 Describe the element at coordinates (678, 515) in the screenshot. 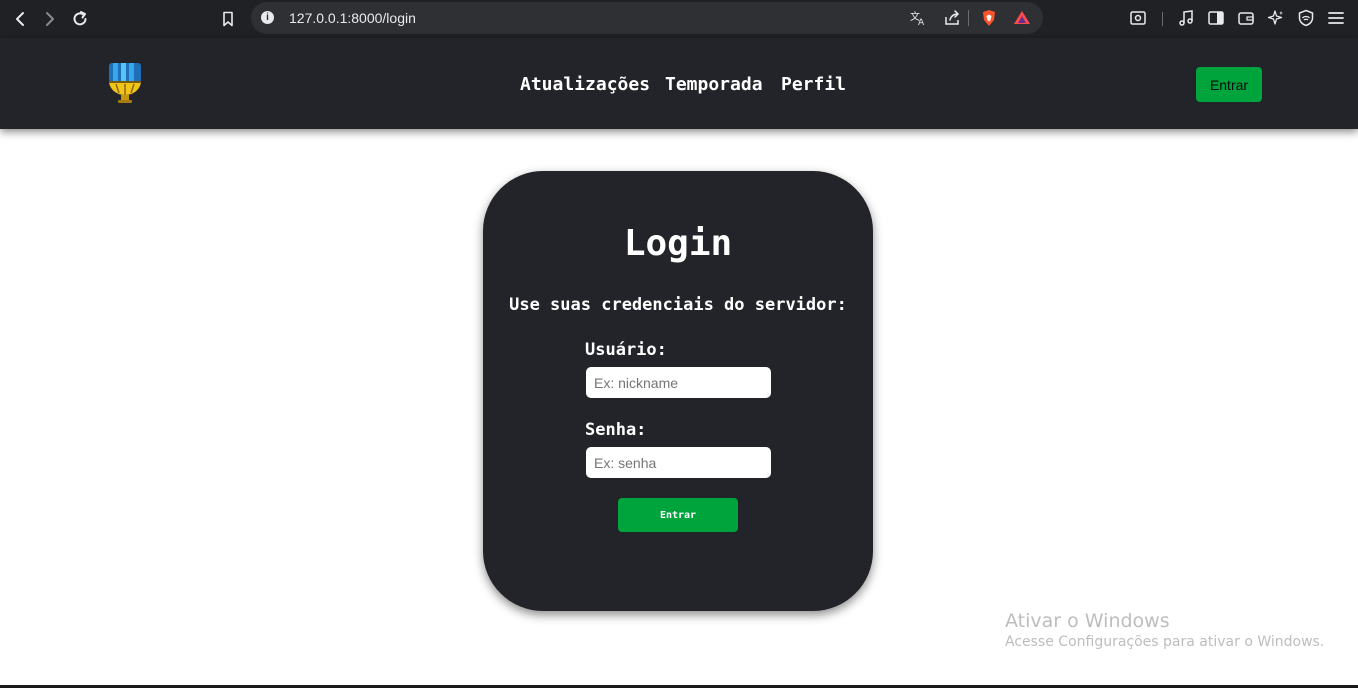

I see `submit-login-button: Entrar` at that location.